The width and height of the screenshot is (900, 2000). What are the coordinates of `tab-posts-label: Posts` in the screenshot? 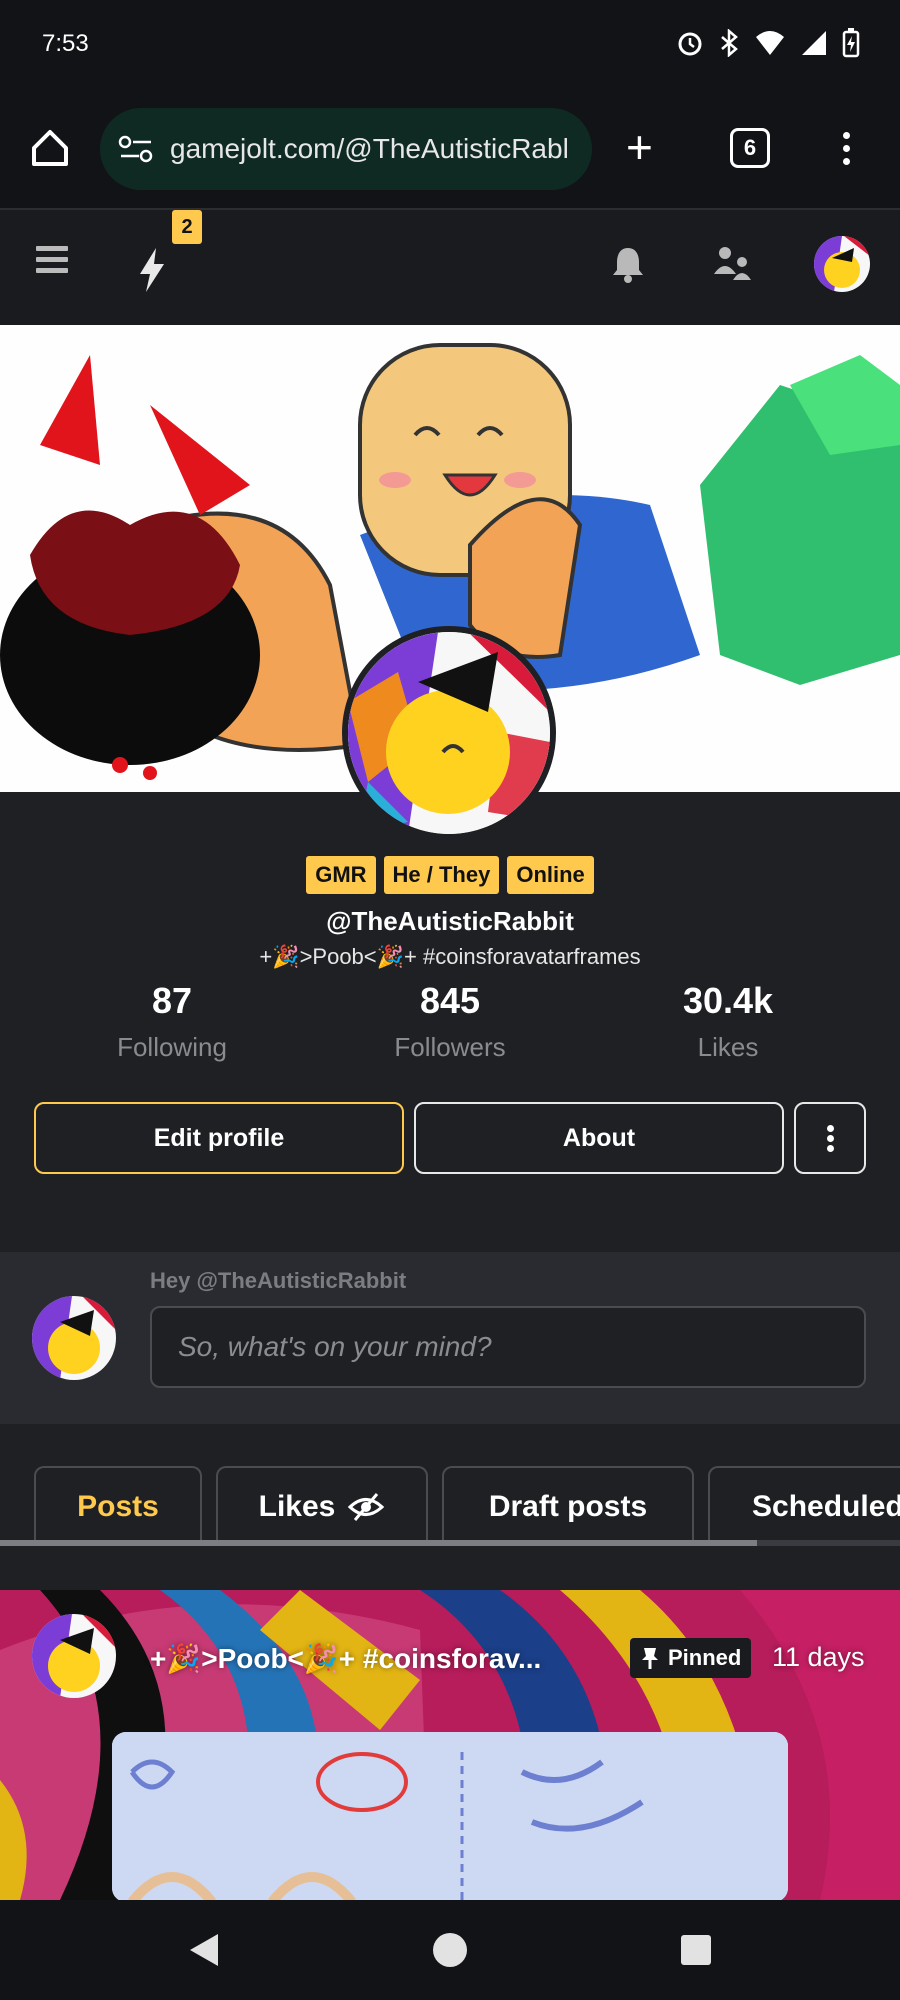 It's located at (118, 1506).